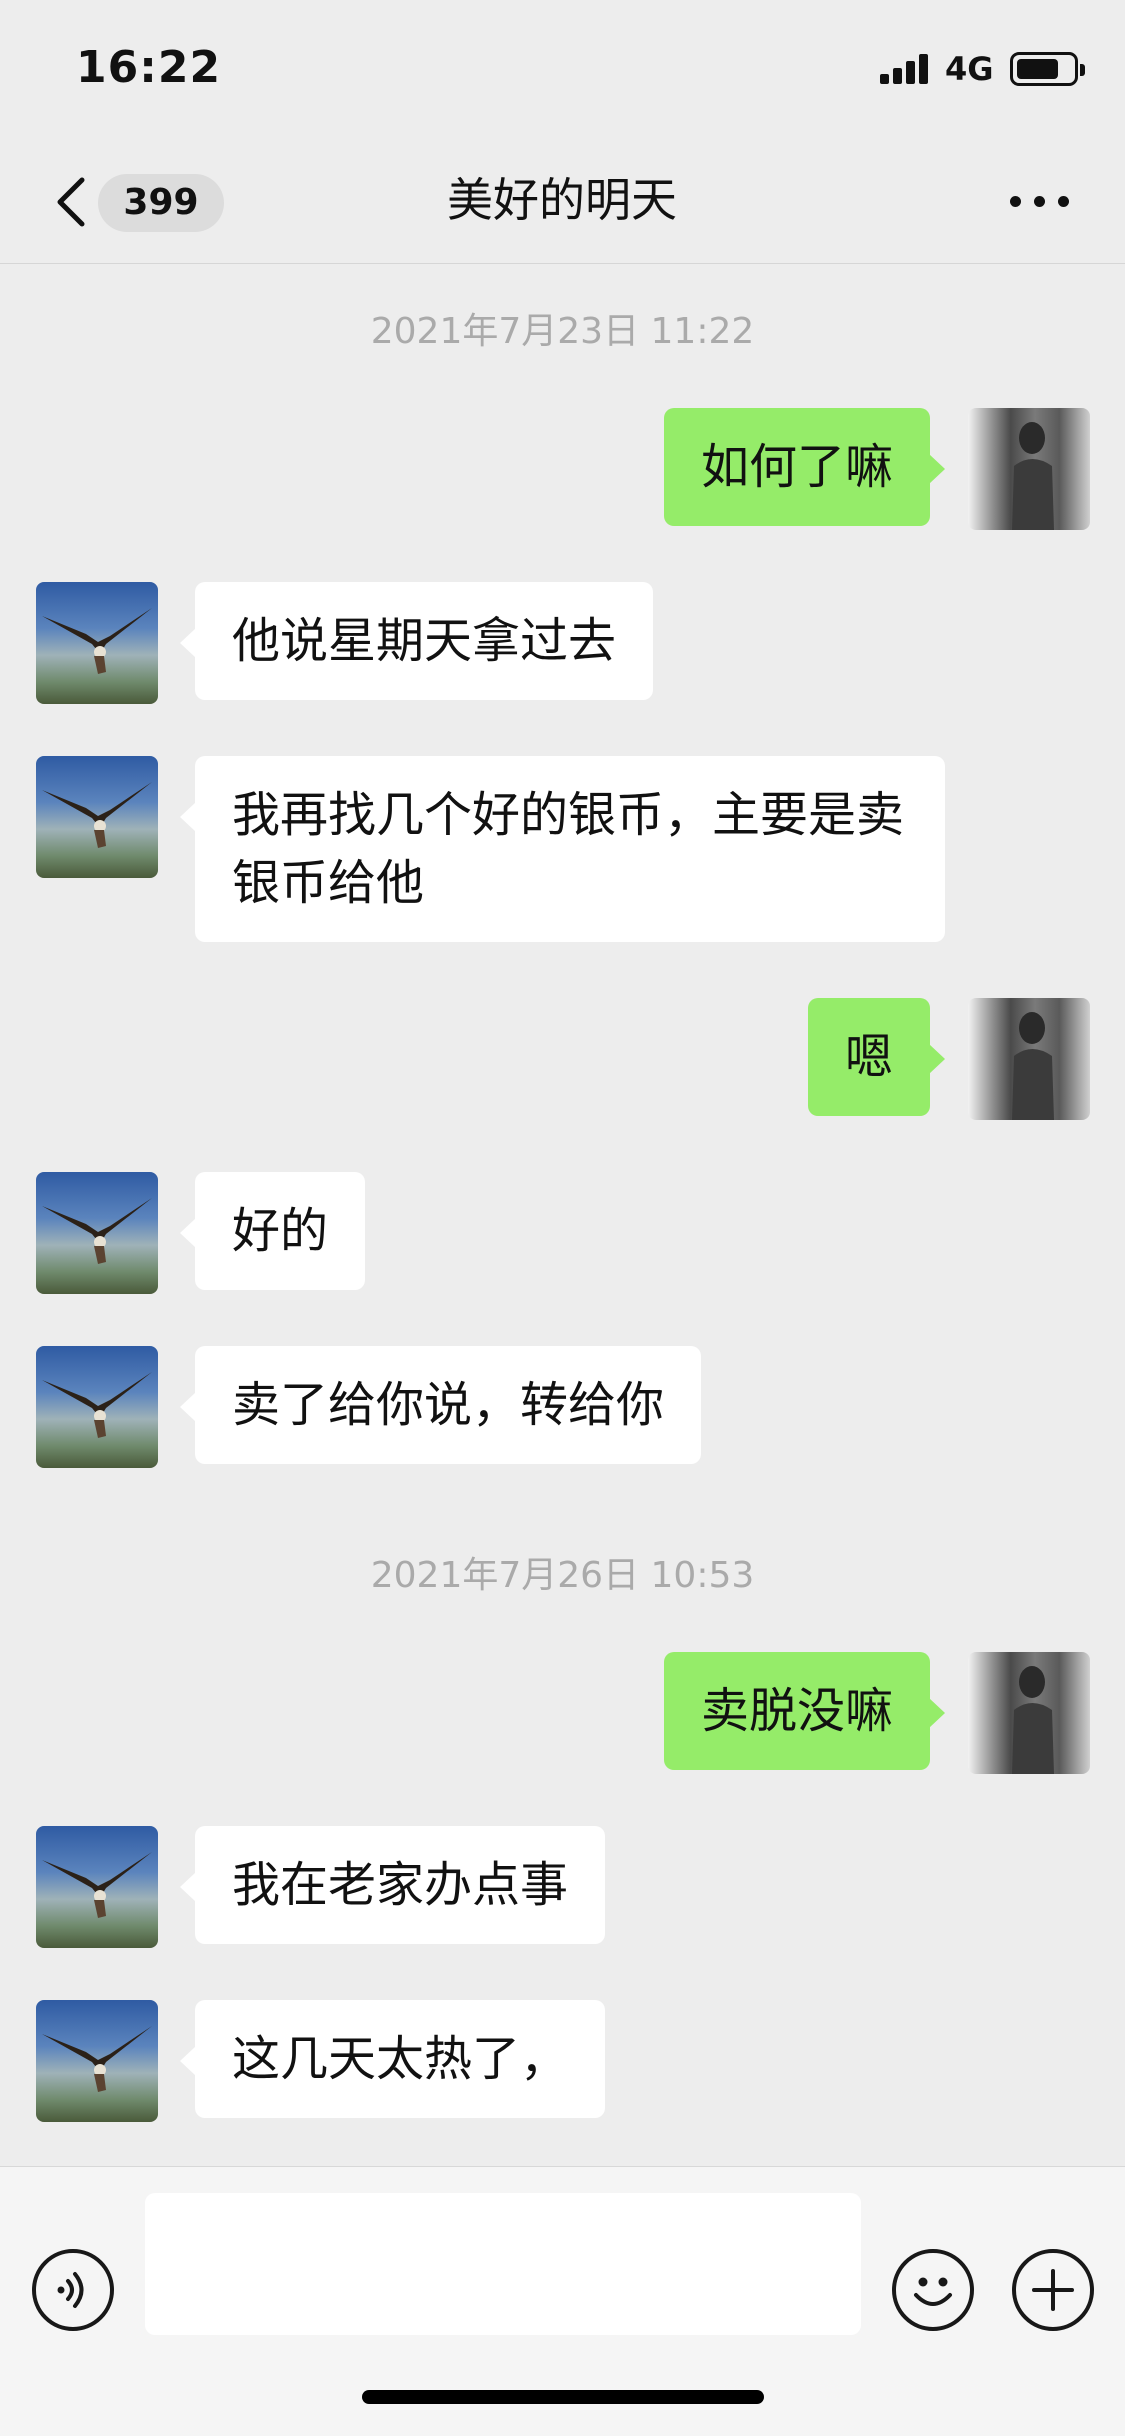 This screenshot has width=1125, height=2436. Describe the element at coordinates (876, 1057) in the screenshot. I see `outgoing-message-bubble: 嗯` at that location.